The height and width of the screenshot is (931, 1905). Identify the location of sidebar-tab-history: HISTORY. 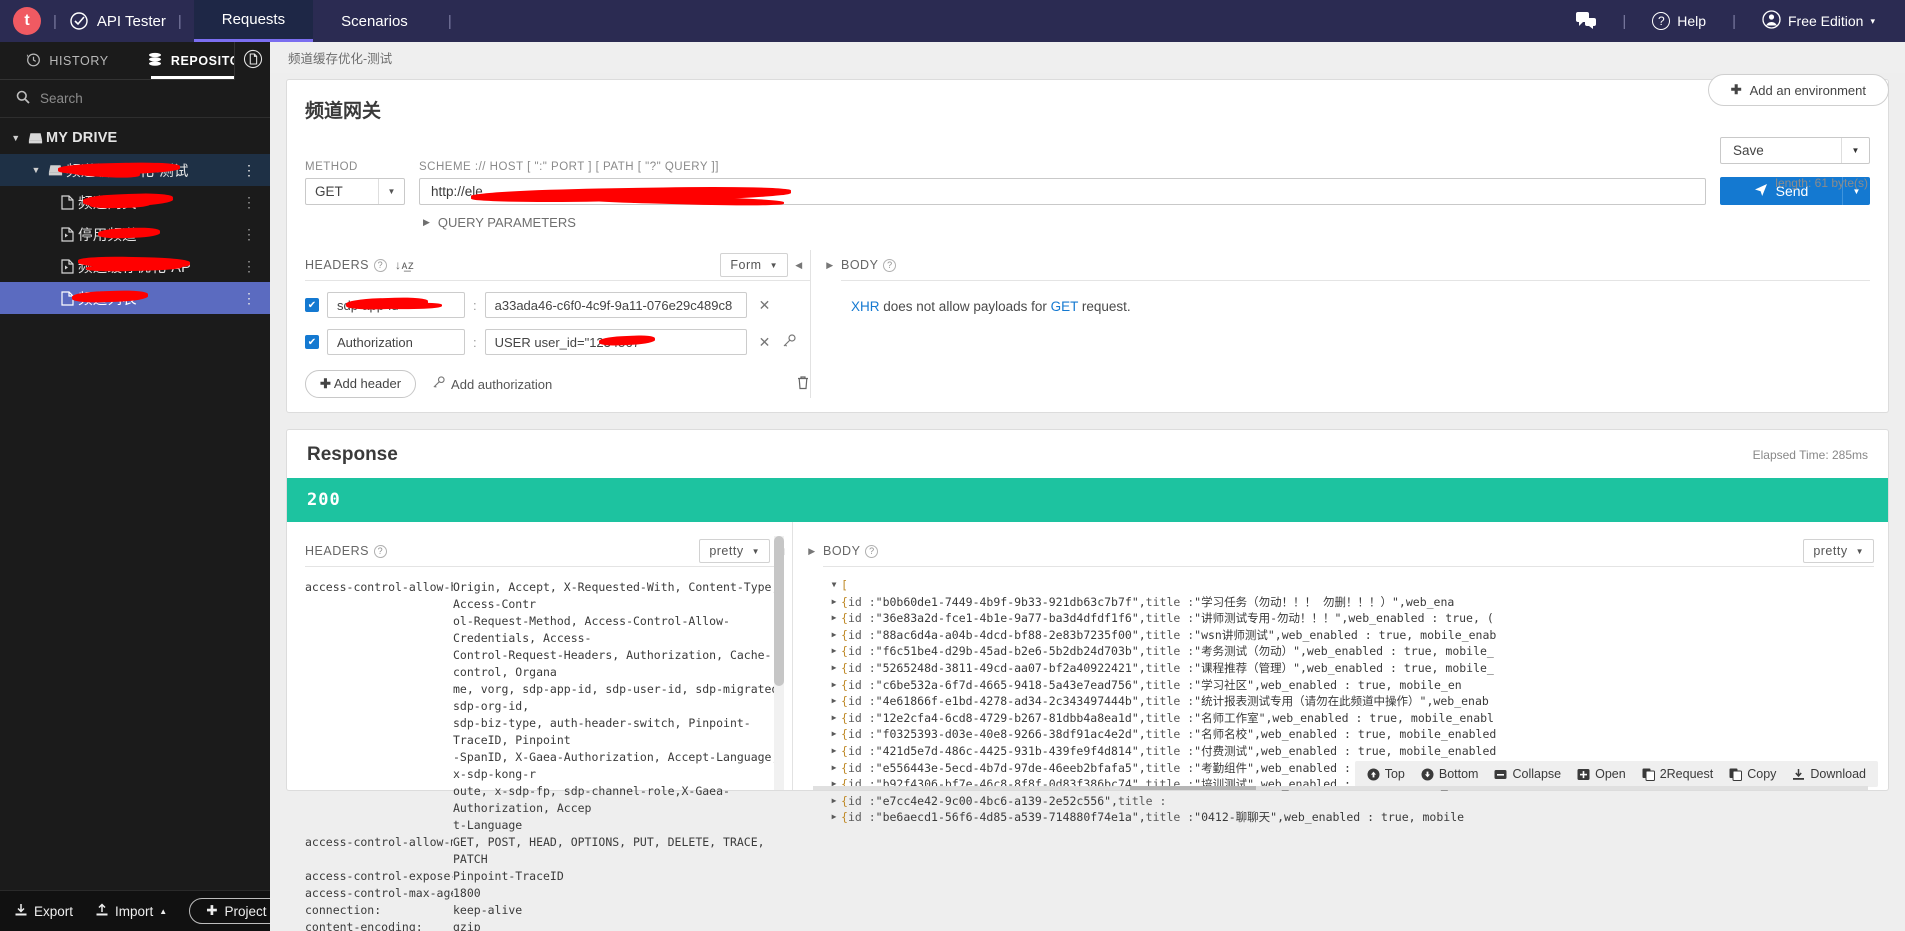
(67, 60).